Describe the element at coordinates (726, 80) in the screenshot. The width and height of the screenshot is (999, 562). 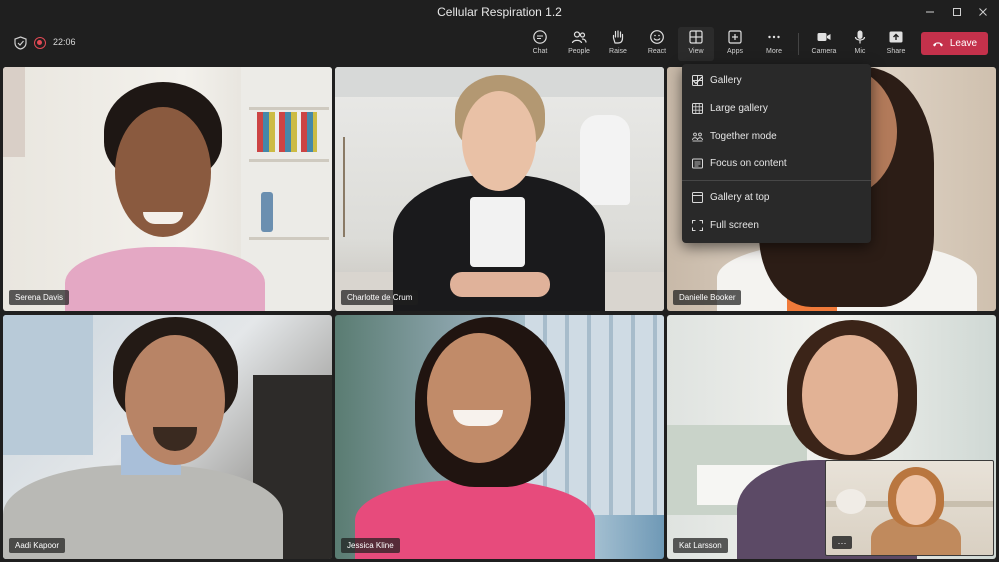
I see `menu-item-label: Gallery` at that location.